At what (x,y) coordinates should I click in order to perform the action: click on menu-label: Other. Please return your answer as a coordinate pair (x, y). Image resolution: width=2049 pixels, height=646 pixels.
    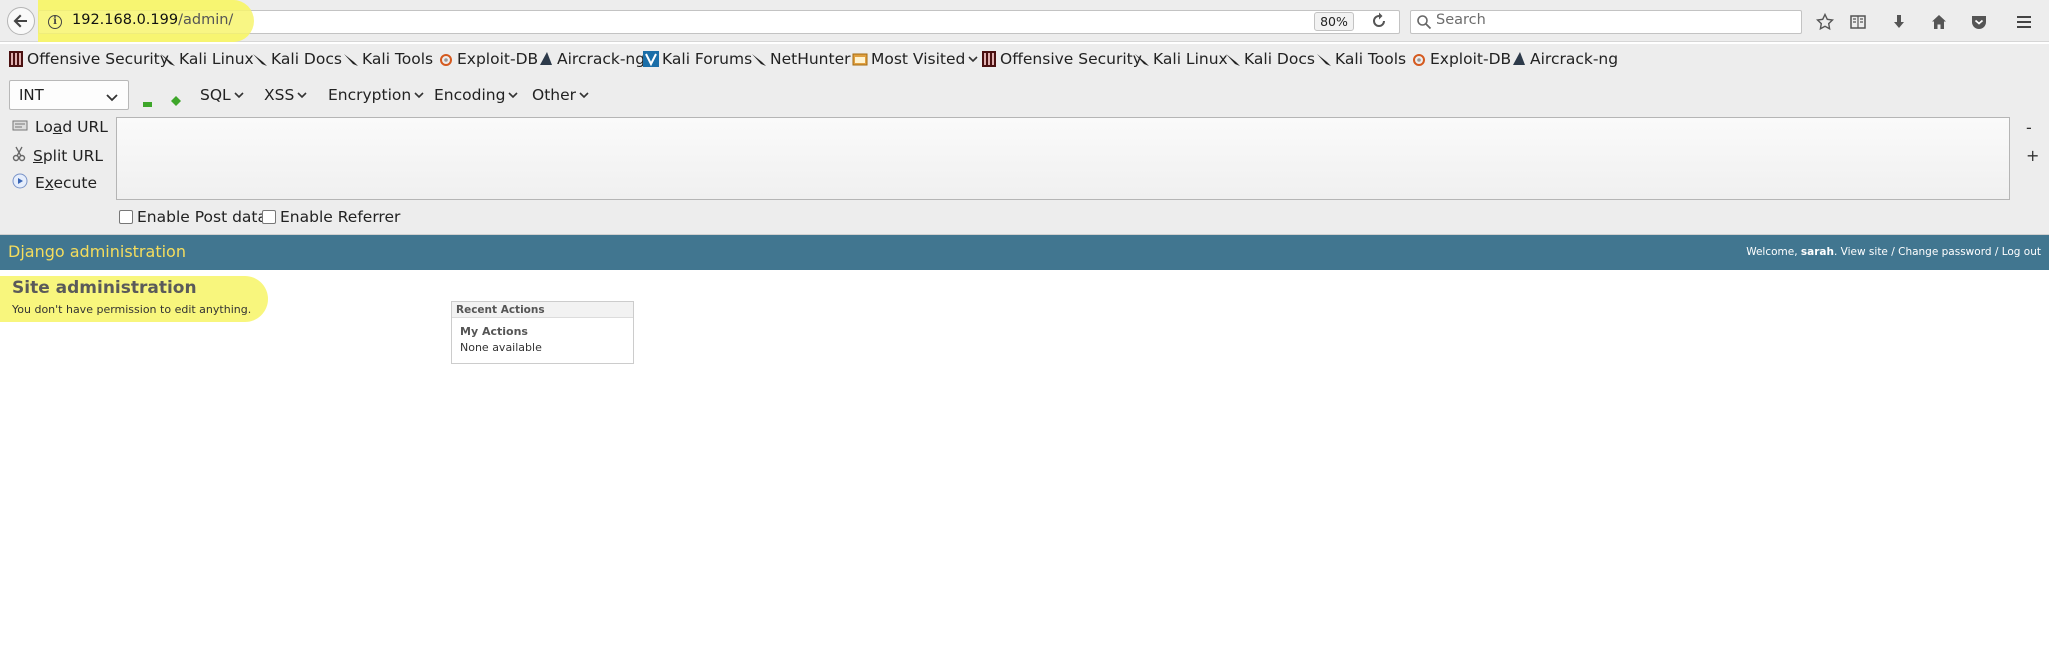
    Looking at the image, I should click on (554, 95).